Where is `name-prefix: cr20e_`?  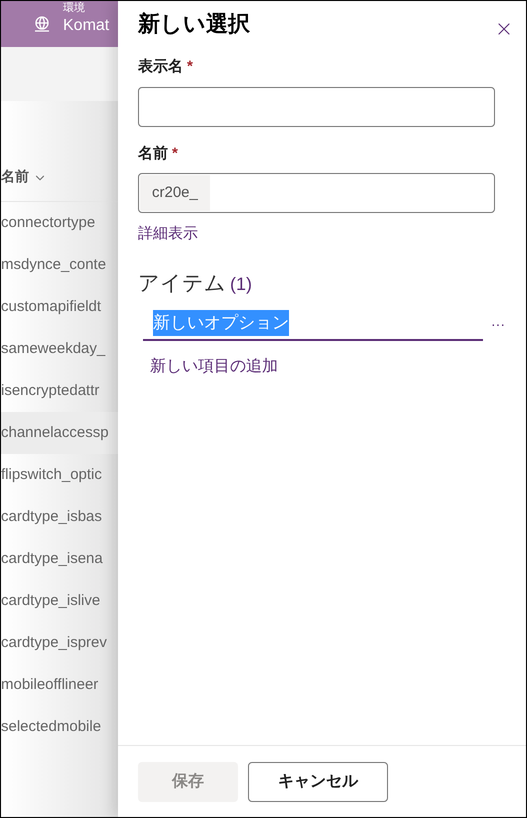
name-prefix: cr20e_ is located at coordinates (175, 193).